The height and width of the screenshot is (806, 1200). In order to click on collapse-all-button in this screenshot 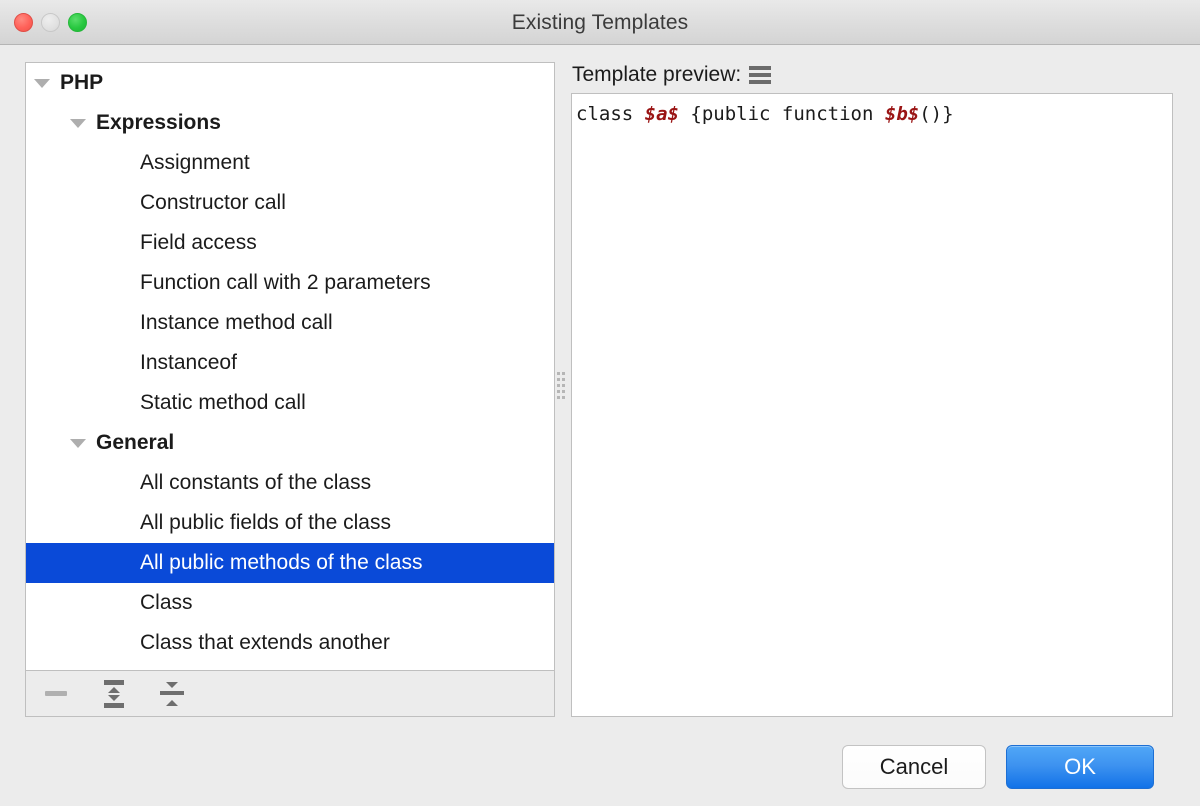, I will do `click(172, 694)`.